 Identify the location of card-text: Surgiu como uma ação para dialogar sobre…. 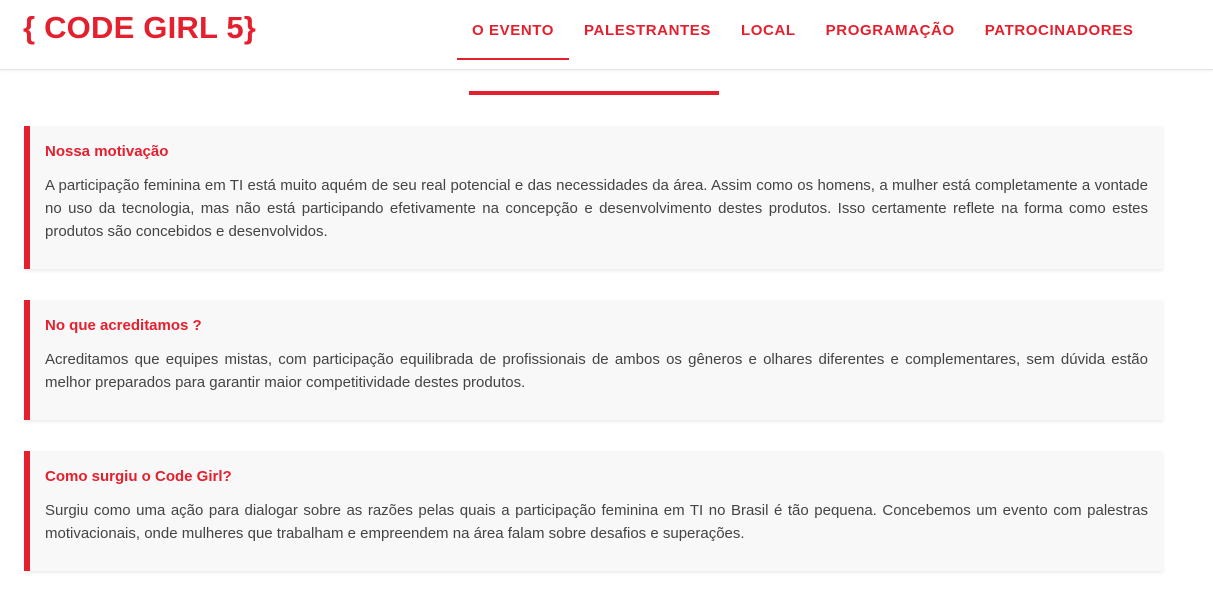
(596, 522).